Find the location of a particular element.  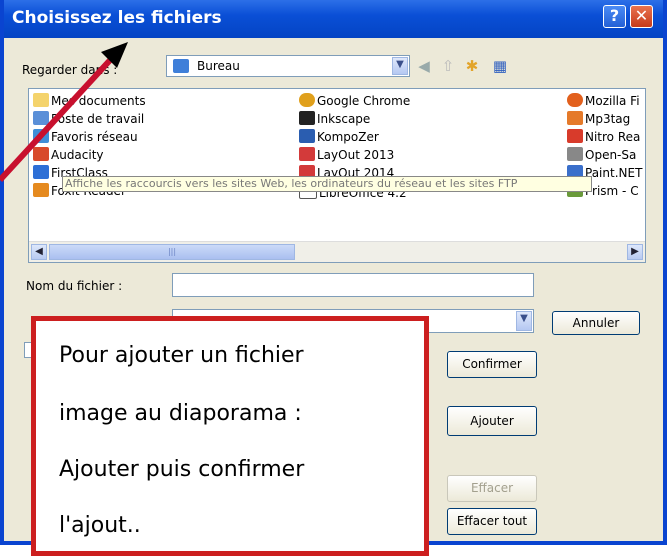

pointer-arrow is located at coordinates (64, 112).